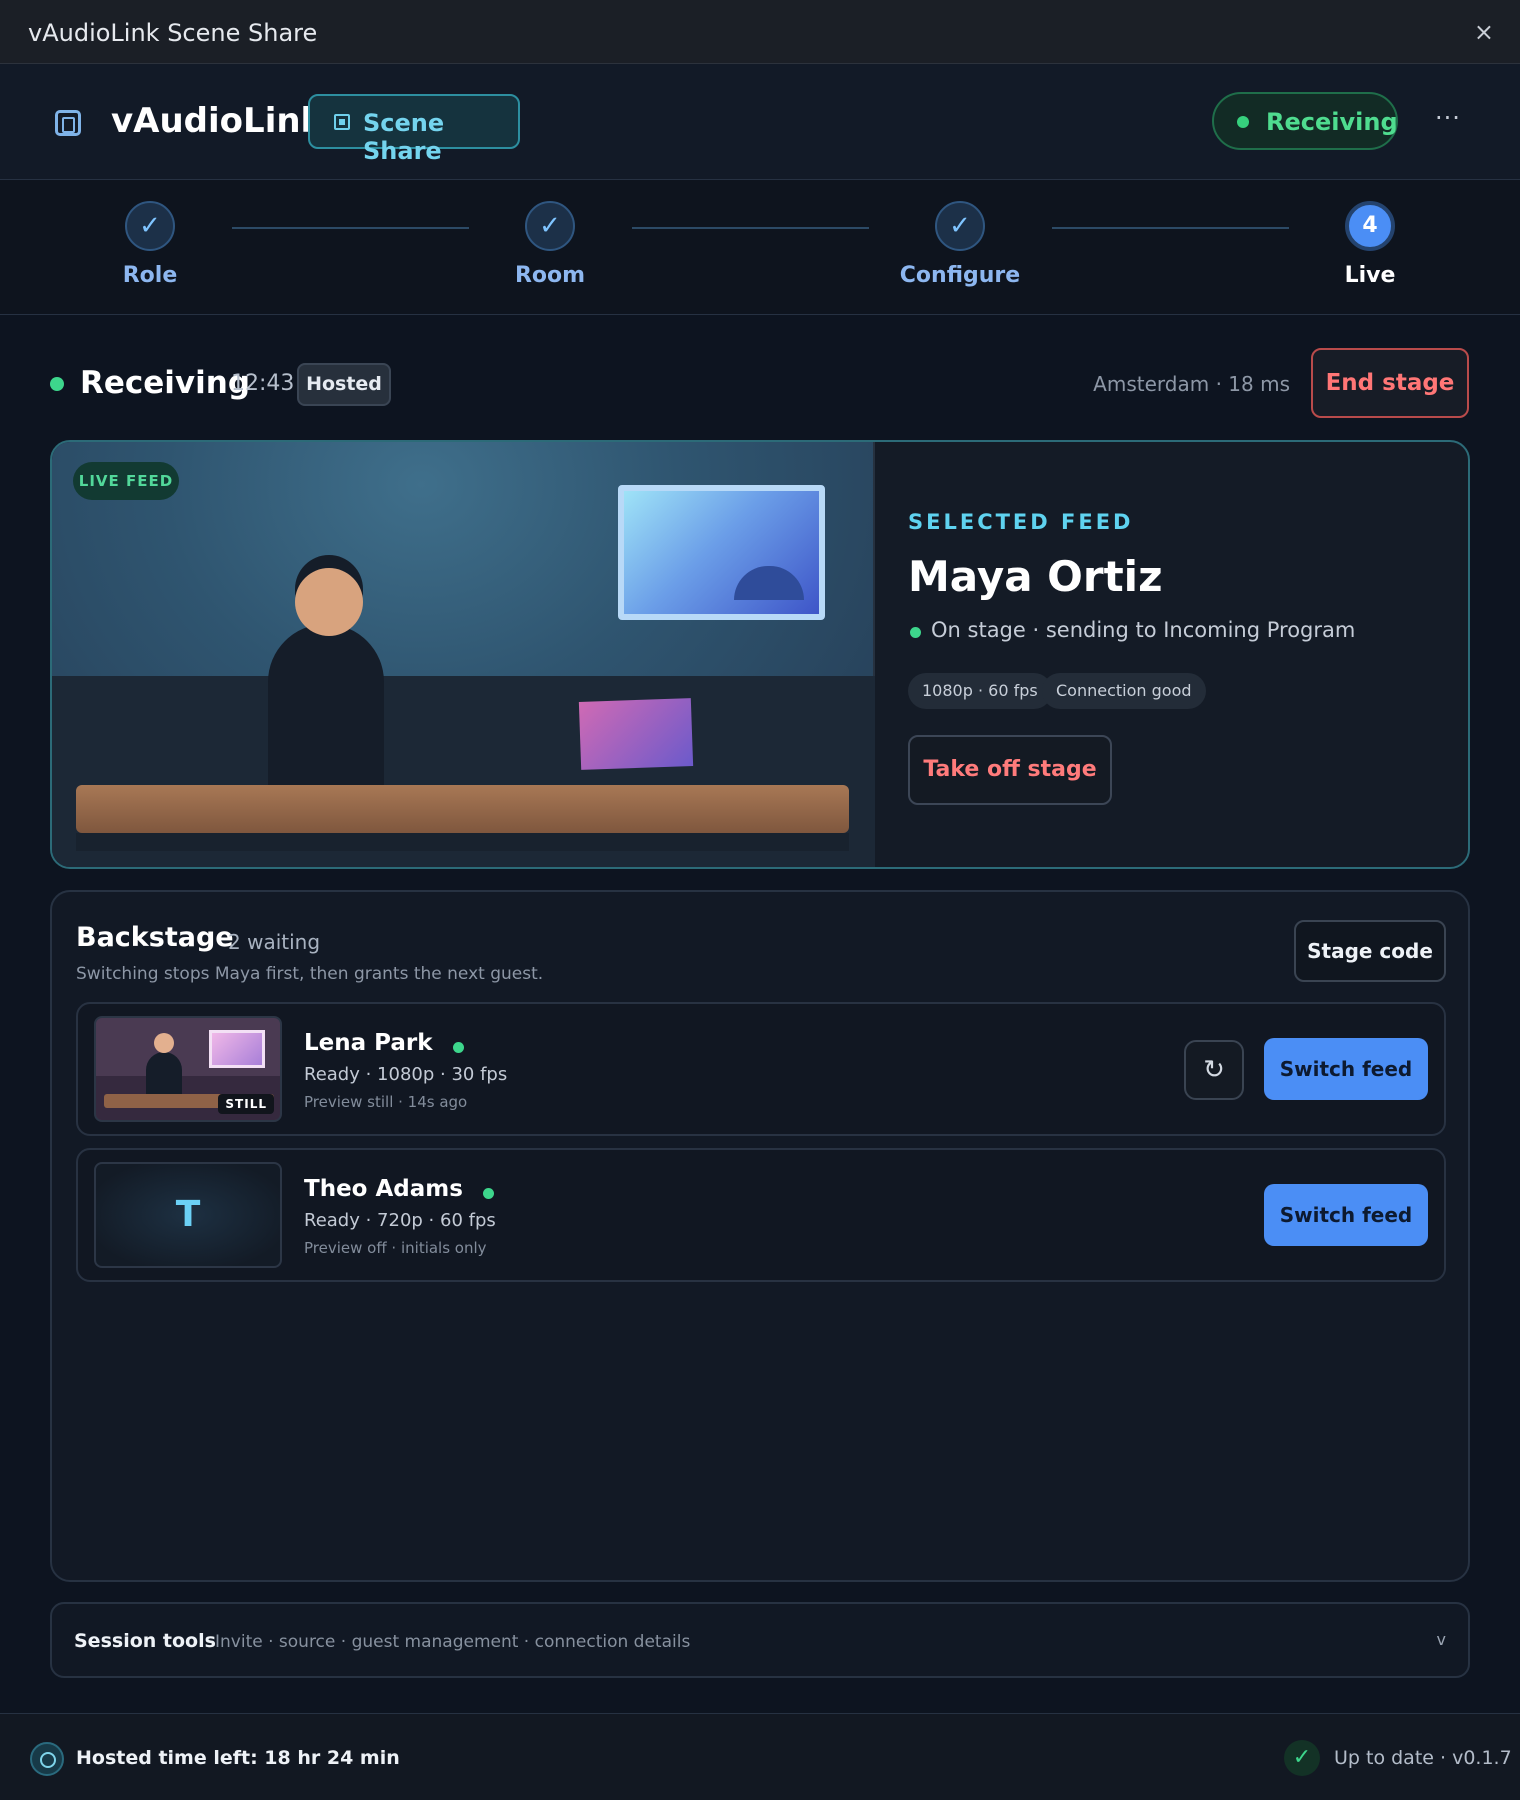 This screenshot has height=1800, width=1520. I want to click on status-label: Receiving, so click(1332, 122).